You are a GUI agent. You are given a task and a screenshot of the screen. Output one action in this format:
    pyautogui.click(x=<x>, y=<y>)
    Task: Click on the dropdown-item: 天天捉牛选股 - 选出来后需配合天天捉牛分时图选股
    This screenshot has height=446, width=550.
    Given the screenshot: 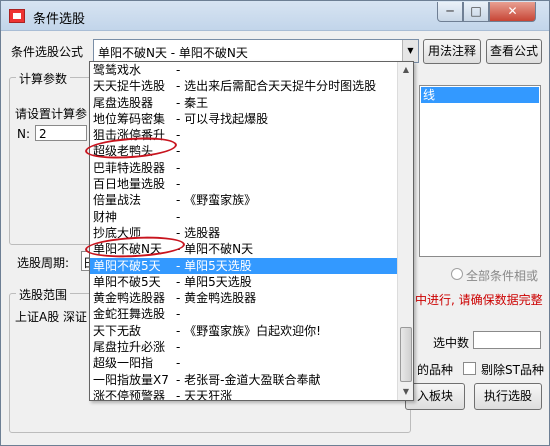 What is the action you would take?
    pyautogui.click(x=244, y=86)
    